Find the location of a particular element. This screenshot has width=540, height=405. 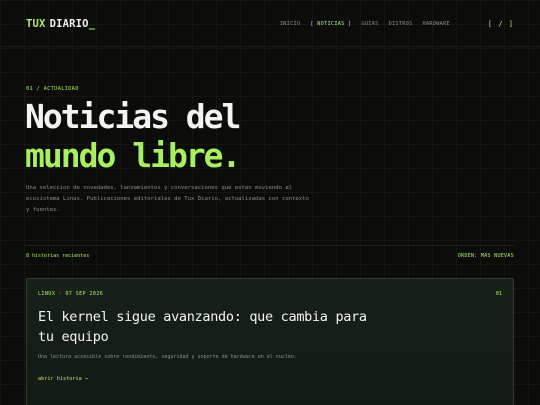

arrow-right-icon: → is located at coordinates (86, 379).